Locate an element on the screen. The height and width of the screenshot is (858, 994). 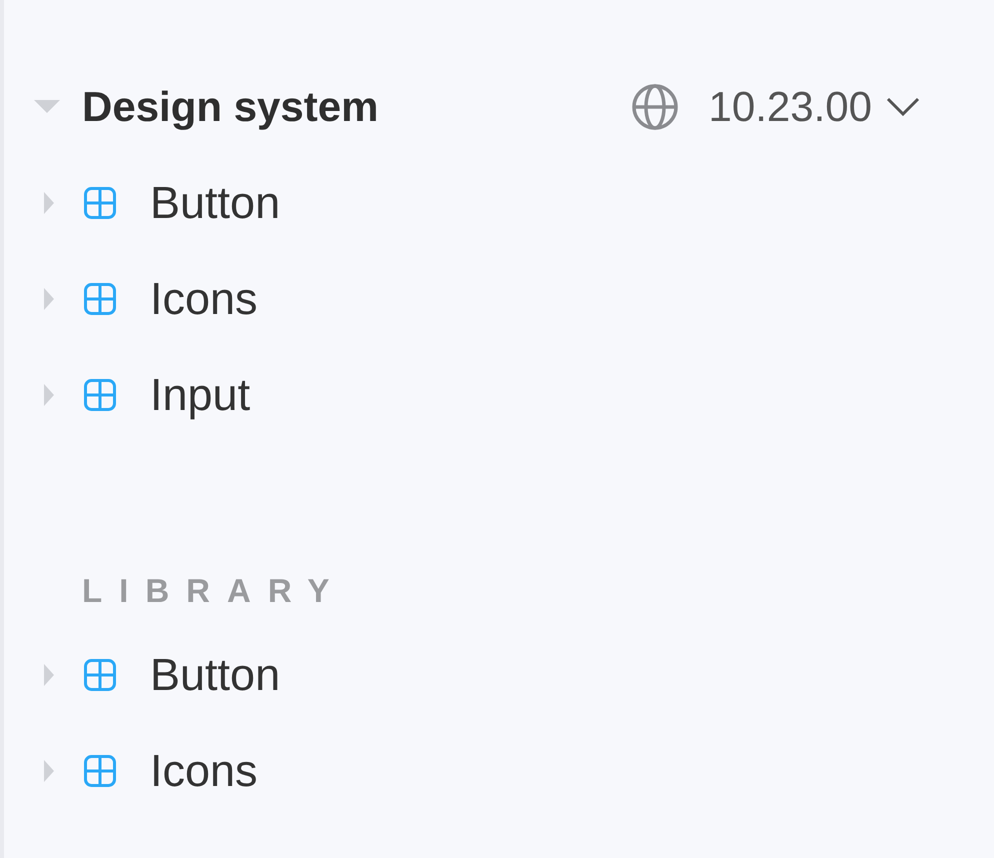
globe-icon is located at coordinates (654, 107).